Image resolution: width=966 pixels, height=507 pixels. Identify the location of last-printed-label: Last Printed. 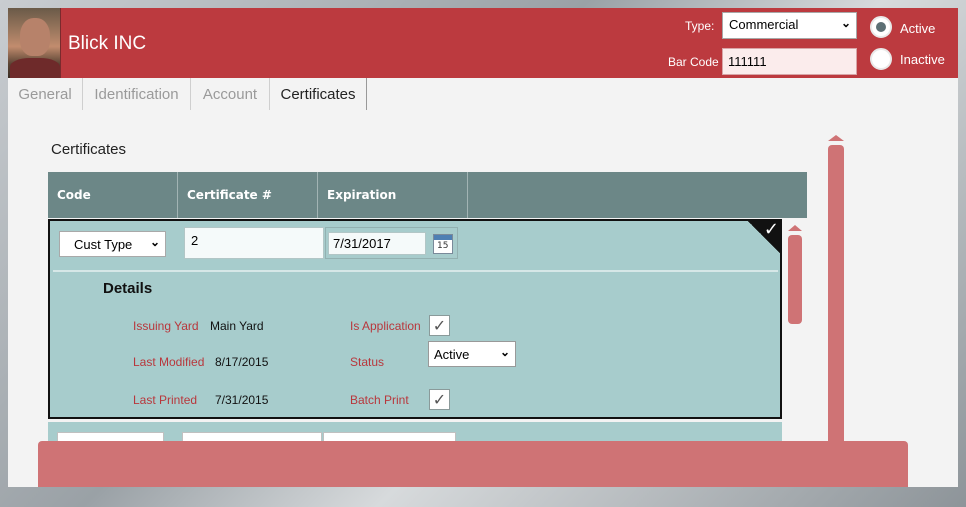
(165, 400).